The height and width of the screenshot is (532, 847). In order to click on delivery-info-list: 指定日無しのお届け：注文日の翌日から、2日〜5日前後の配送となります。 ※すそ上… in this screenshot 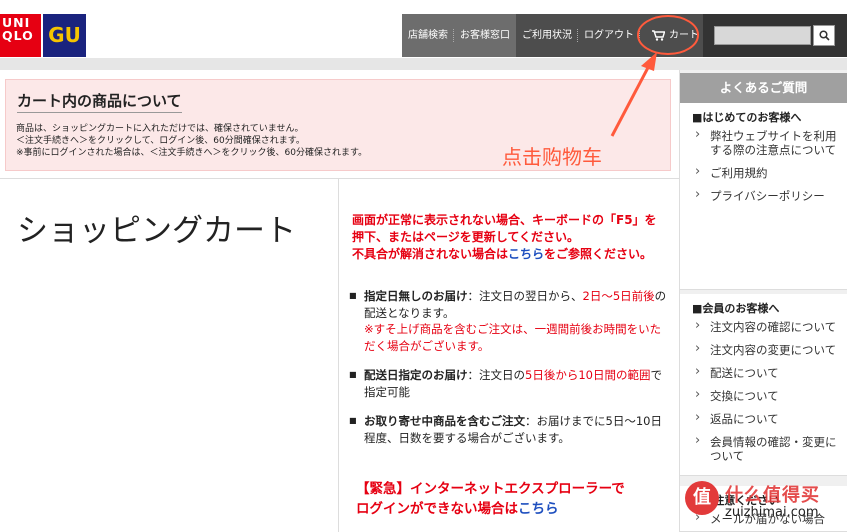, I will do `click(509, 373)`.